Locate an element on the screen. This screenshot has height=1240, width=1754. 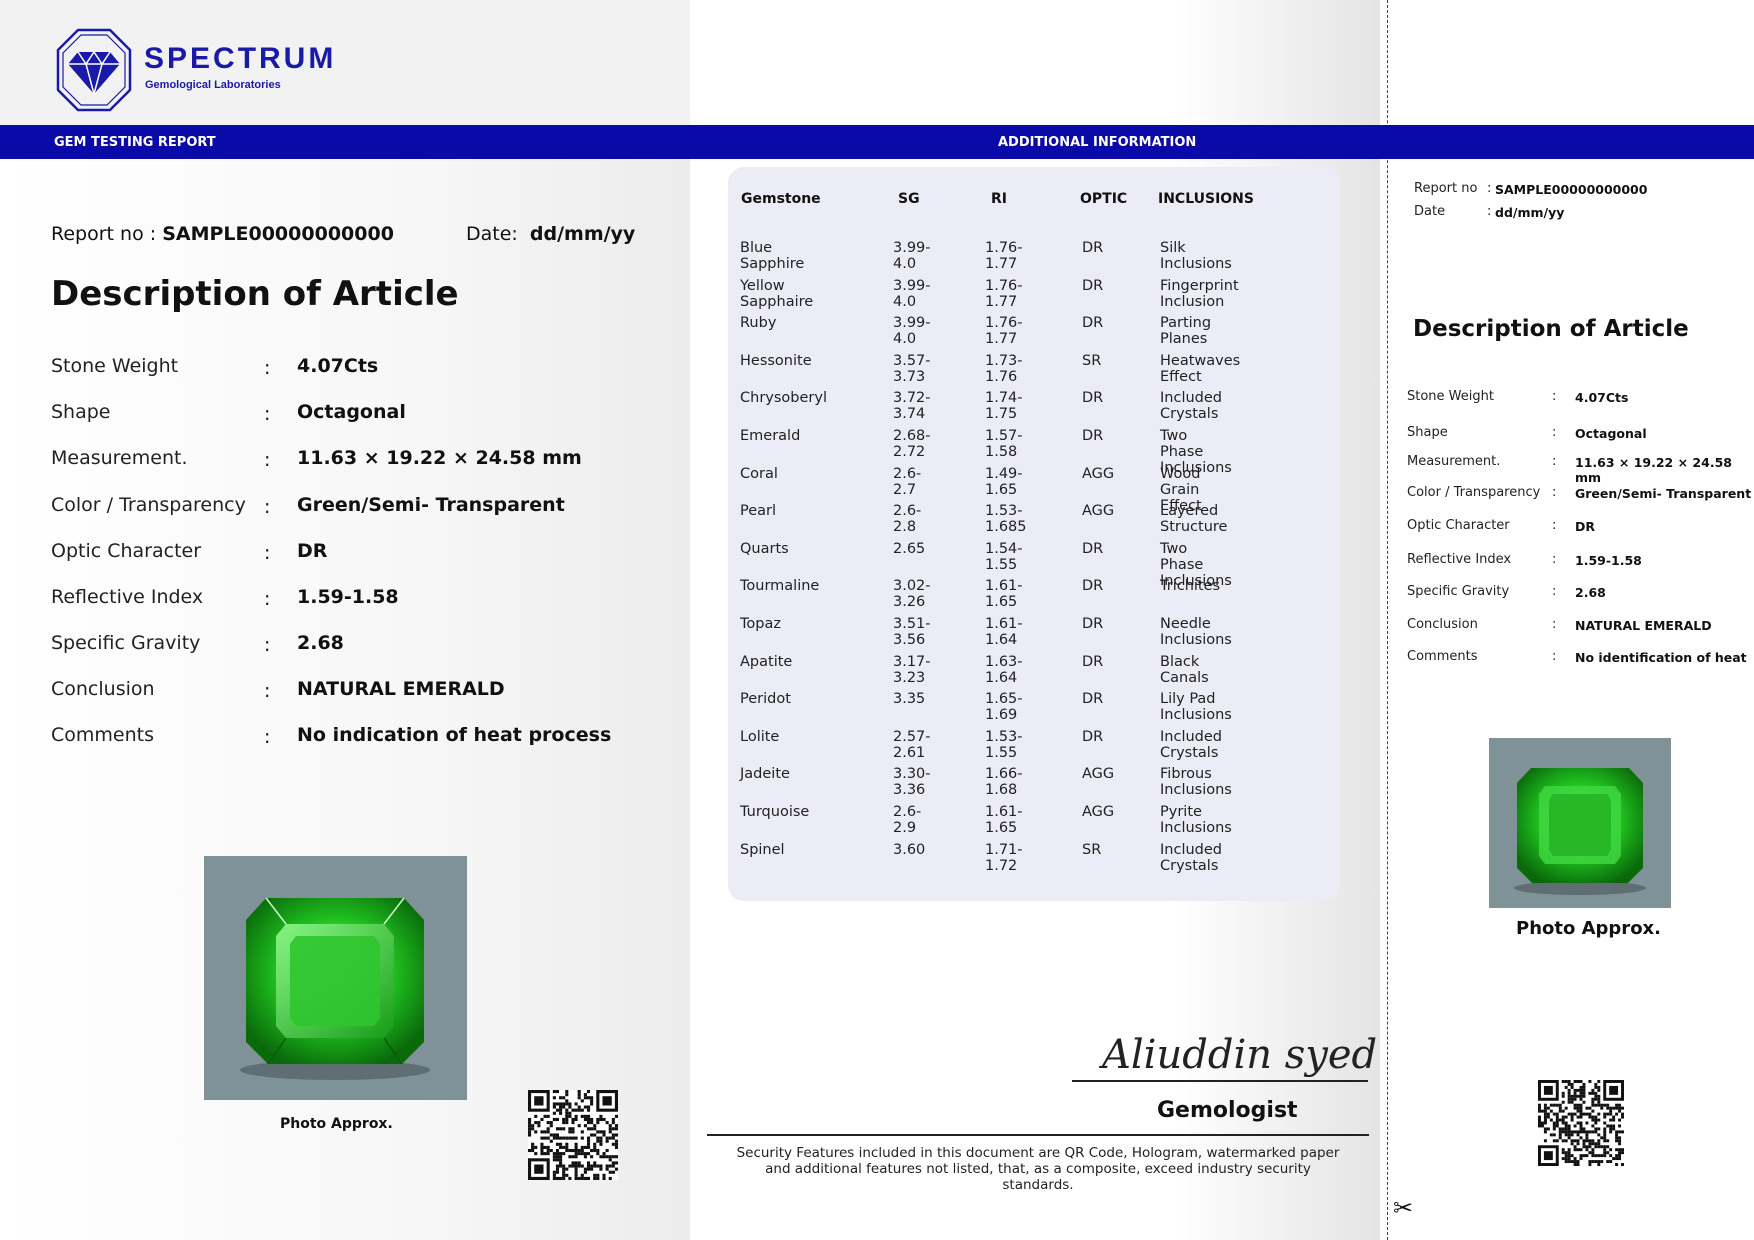
cell-inclusions: Heatwaves Effect is located at coordinates (1200, 368).